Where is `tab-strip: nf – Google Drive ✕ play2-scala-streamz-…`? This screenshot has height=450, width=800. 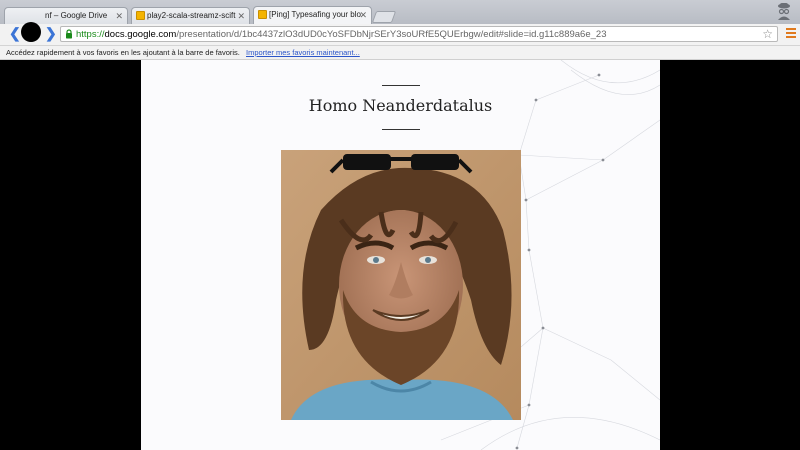
tab-strip: nf – Google Drive ✕ play2-scala-streamz-… is located at coordinates (400, 12).